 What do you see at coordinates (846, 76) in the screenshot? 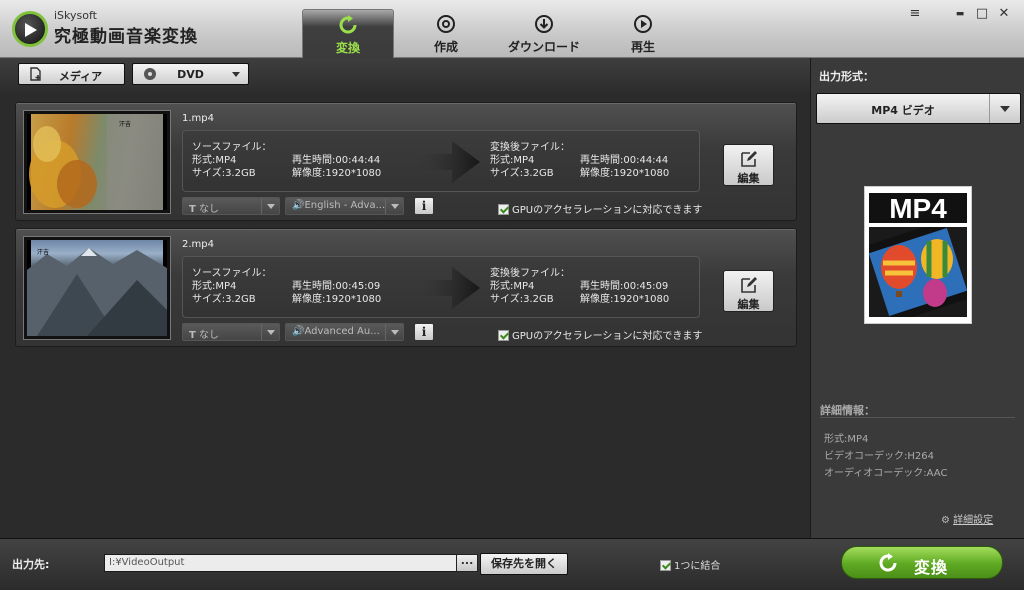
I see `output-format-title: 出力形式：` at bounding box center [846, 76].